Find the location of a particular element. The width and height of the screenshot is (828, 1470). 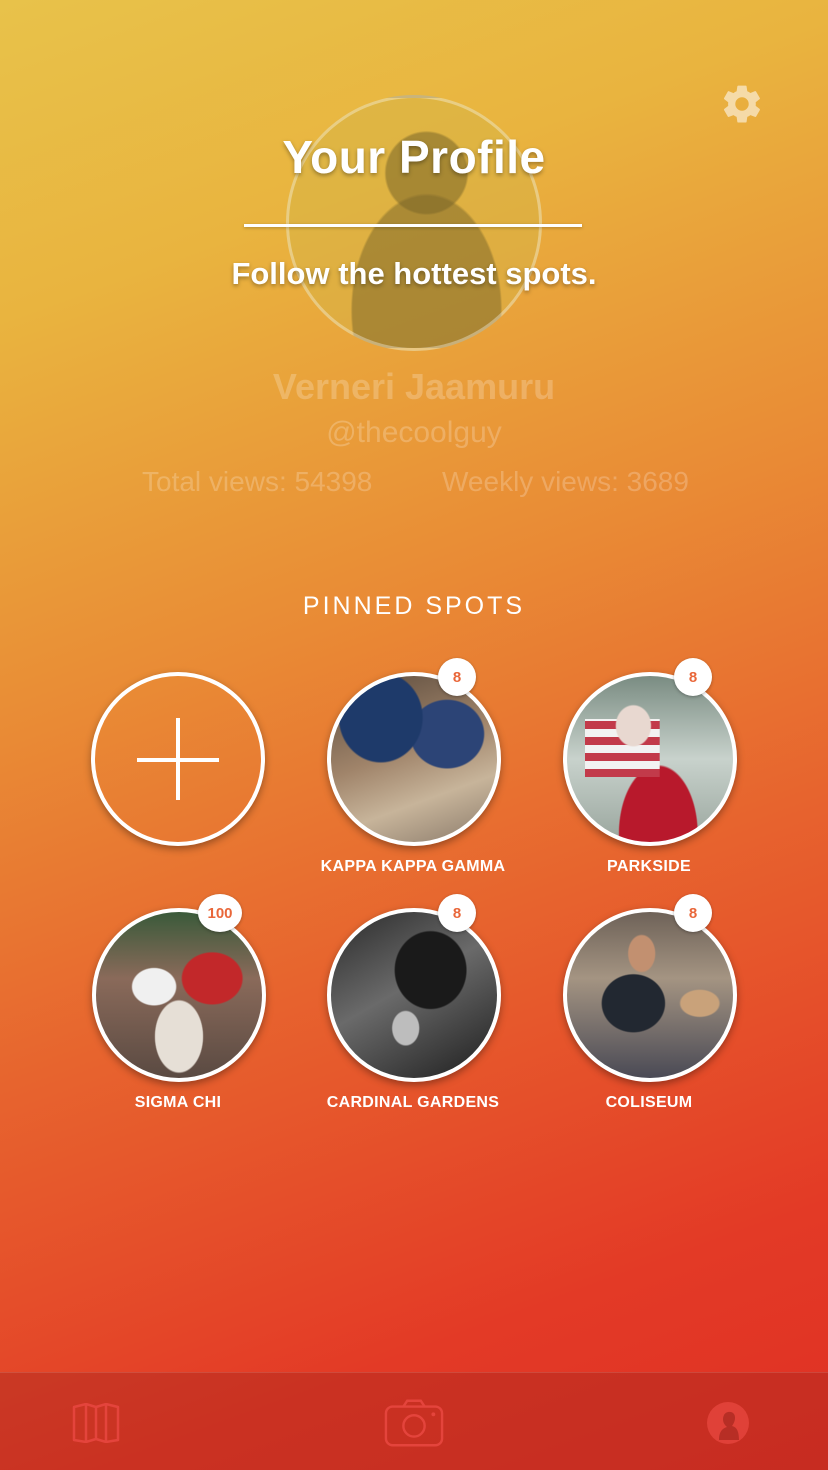

weekly-views: Weekly views: 3689 is located at coordinates (565, 481).